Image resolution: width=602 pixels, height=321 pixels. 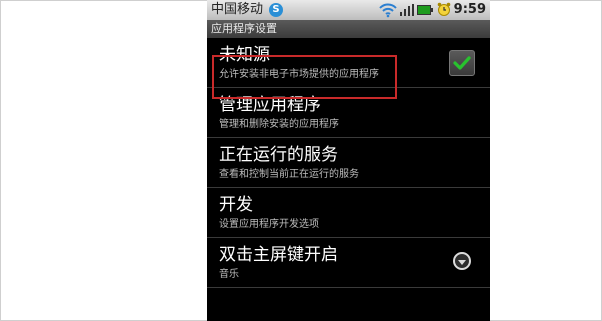 What do you see at coordinates (348, 29) in the screenshot?
I see `screen-title: 应用程序设置` at bounding box center [348, 29].